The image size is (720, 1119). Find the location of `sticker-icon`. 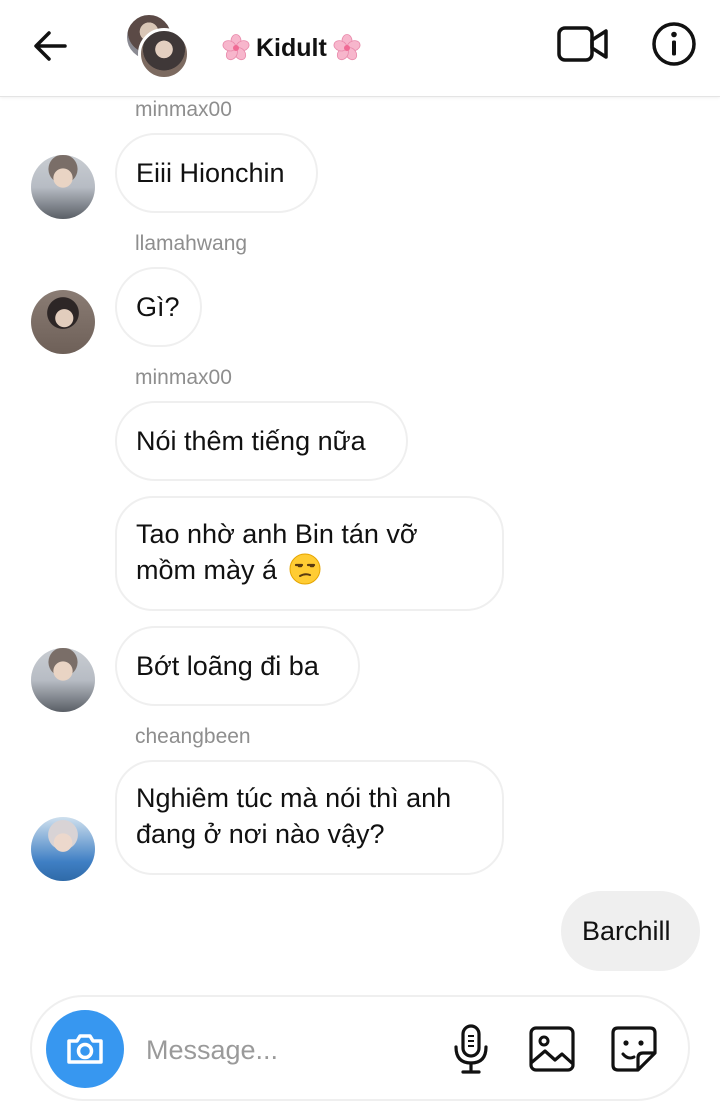

sticker-icon is located at coordinates (634, 1049).